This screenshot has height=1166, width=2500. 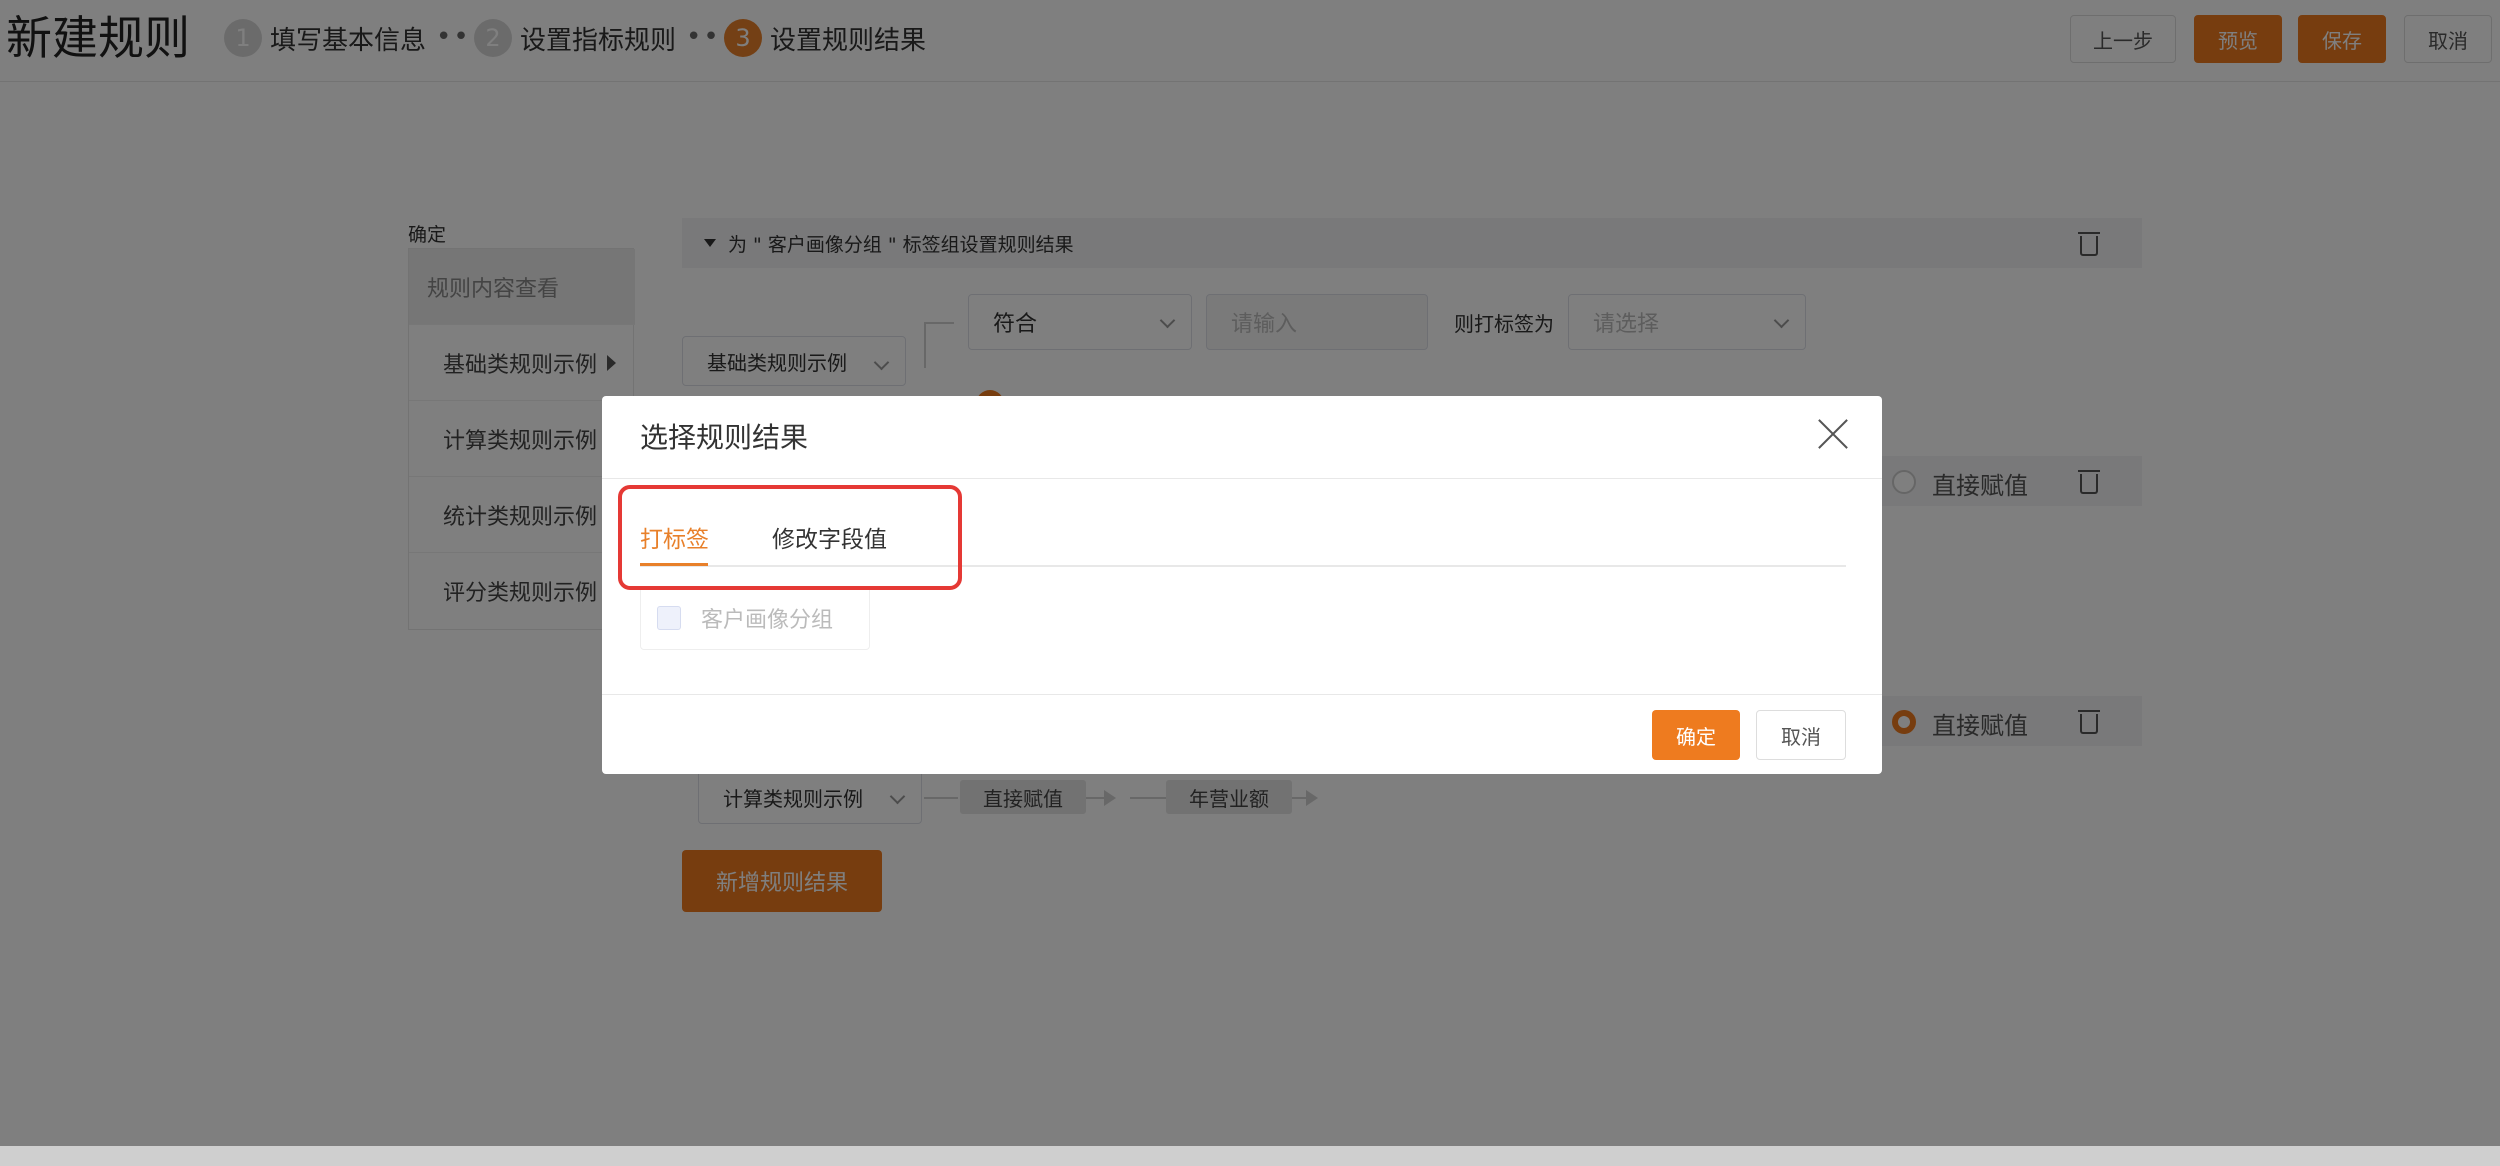 I want to click on dialog-title: 选择规则结果, so click(x=724, y=437).